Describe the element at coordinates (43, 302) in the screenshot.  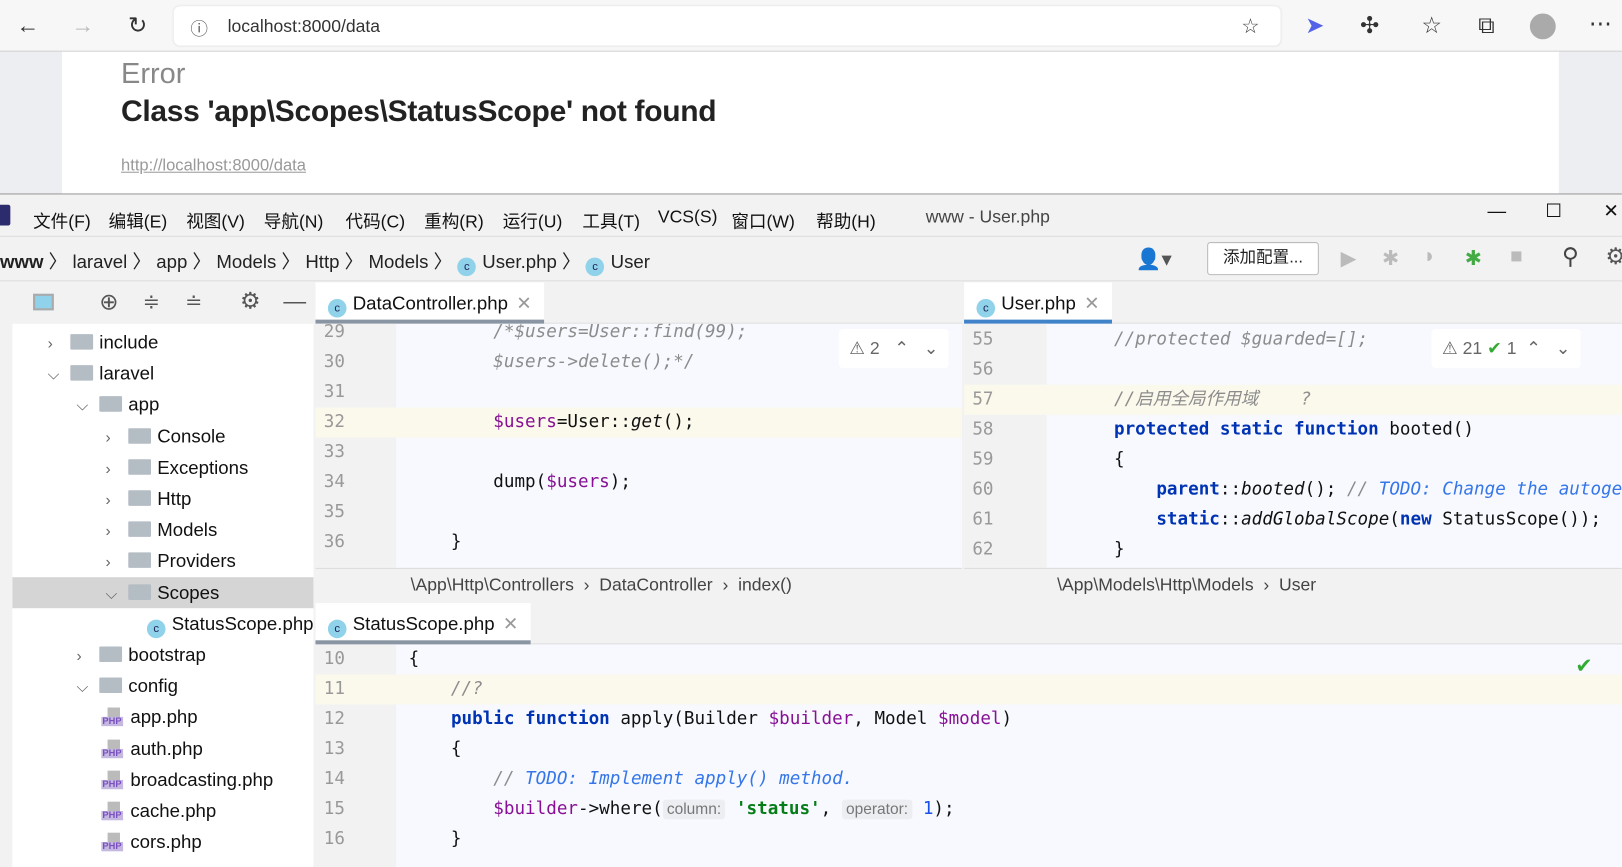
I see `project-view-icon` at that location.